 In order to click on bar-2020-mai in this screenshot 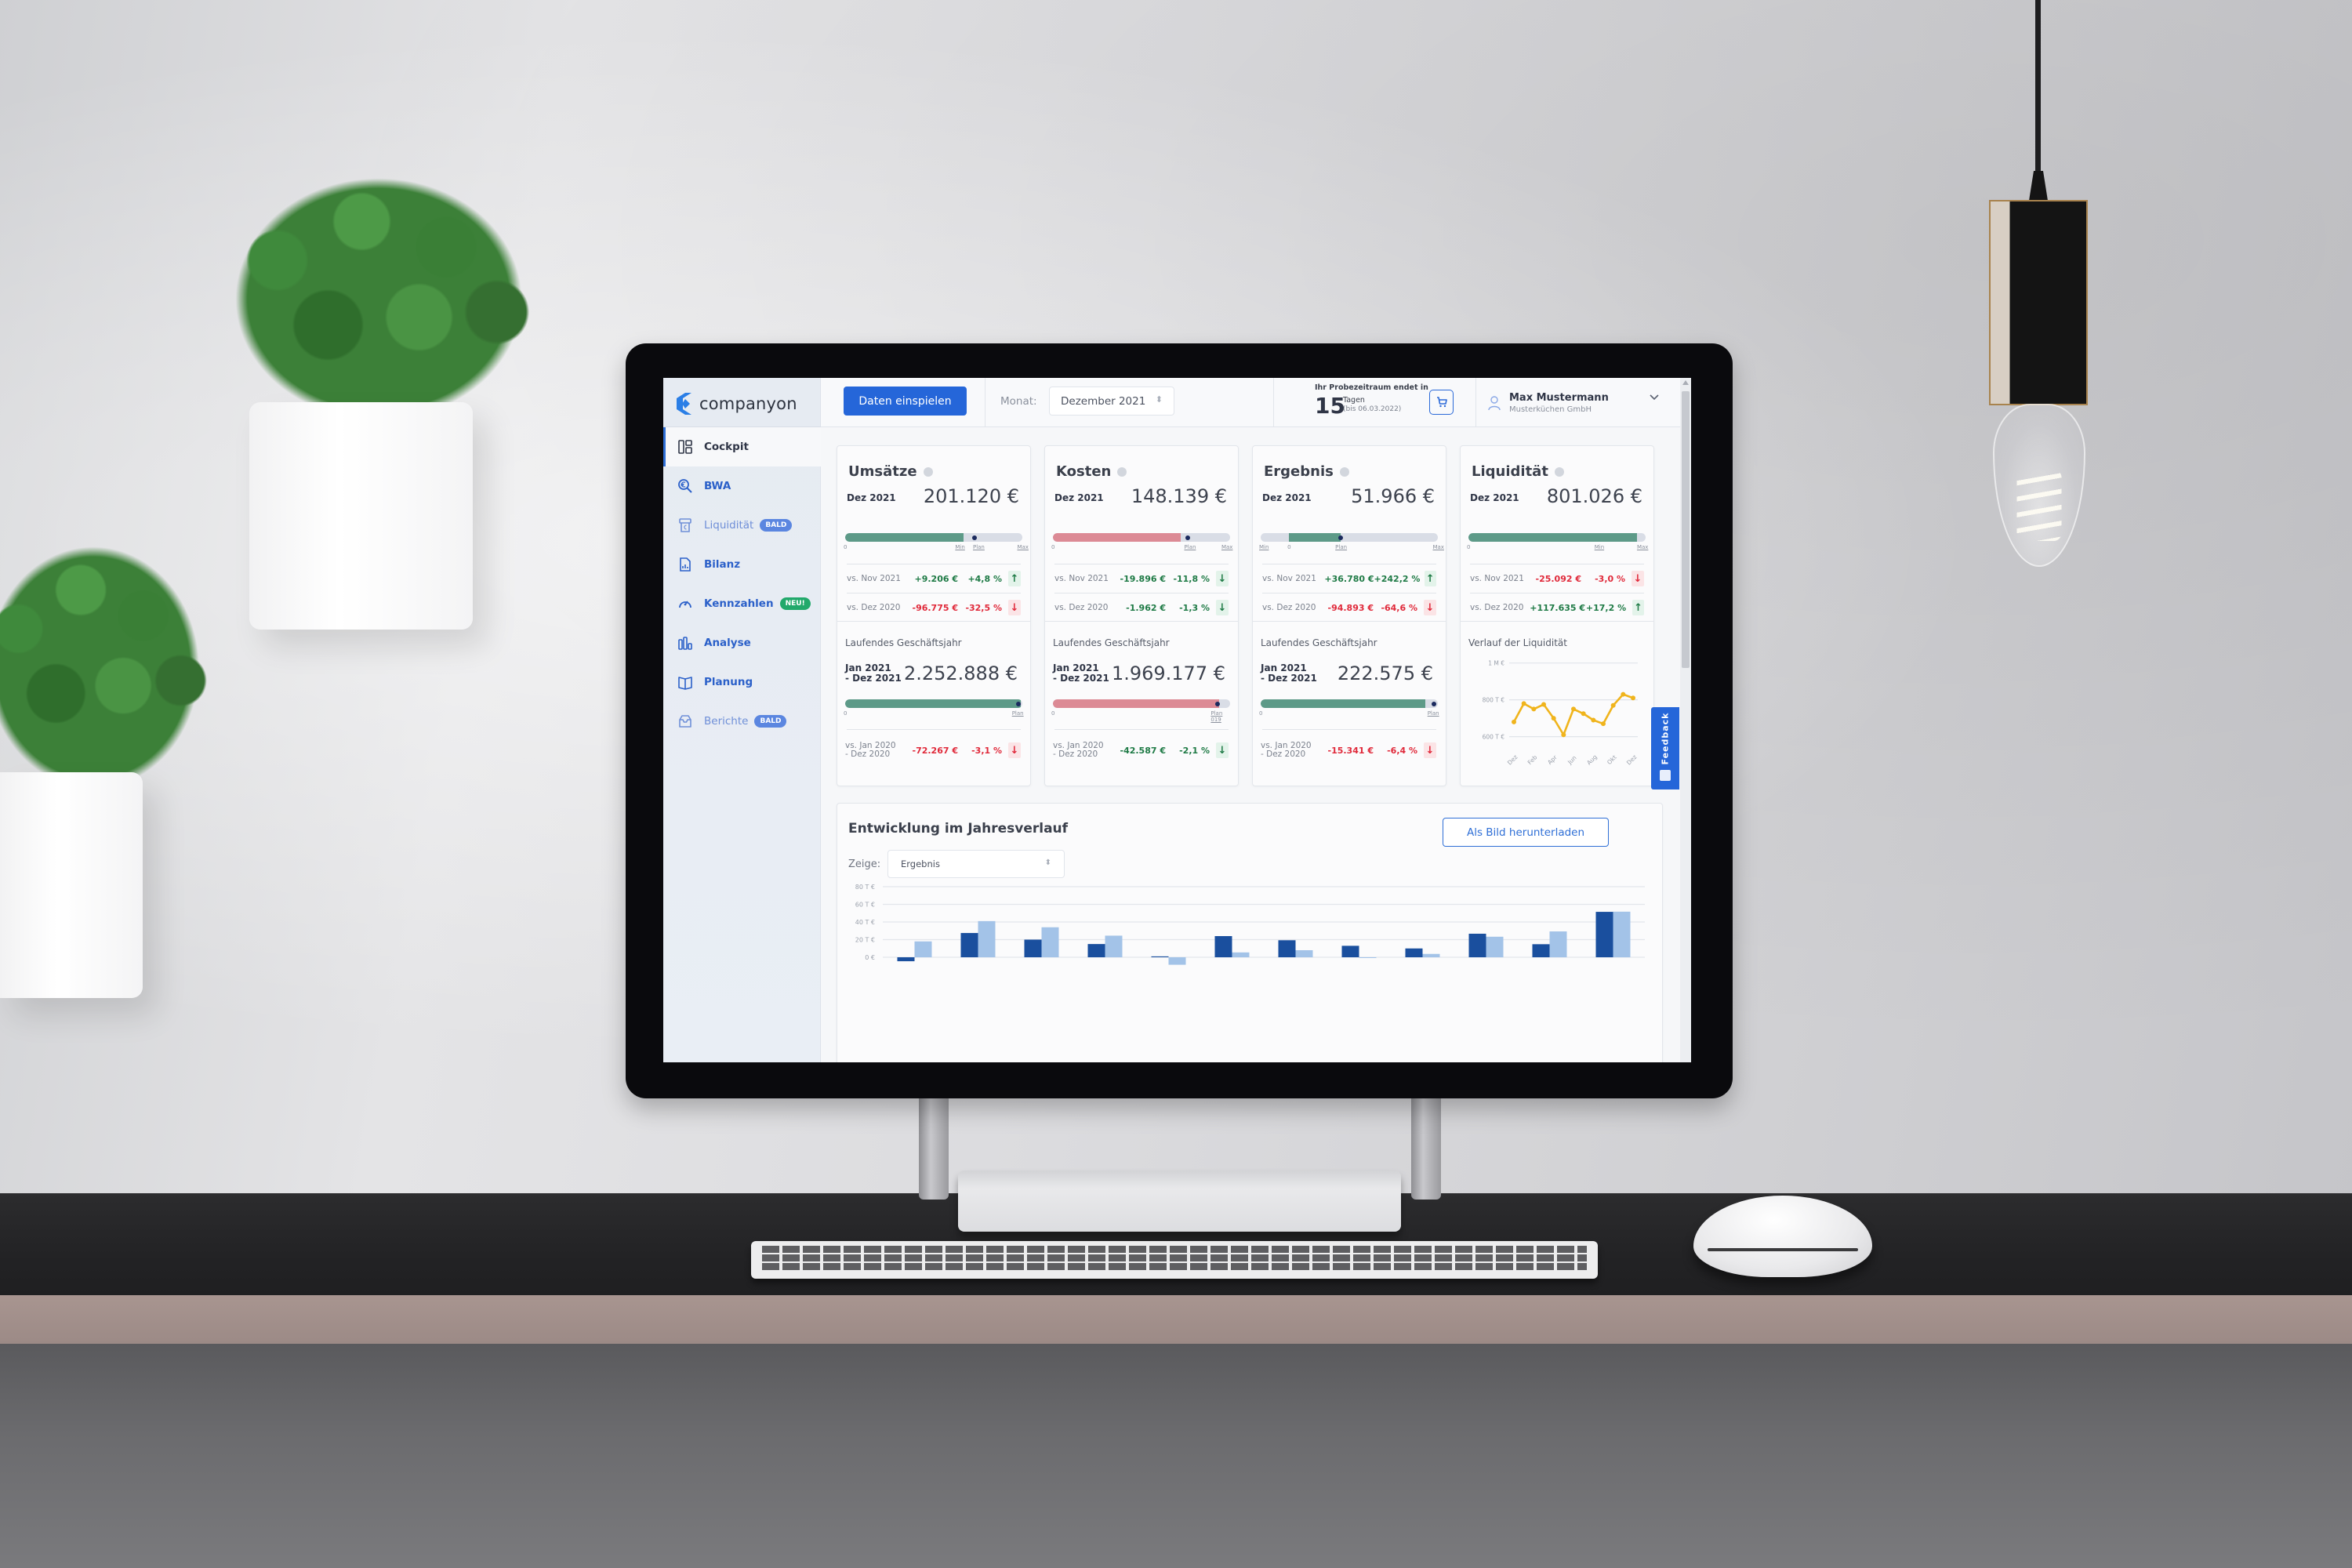, I will do `click(1177, 961)`.